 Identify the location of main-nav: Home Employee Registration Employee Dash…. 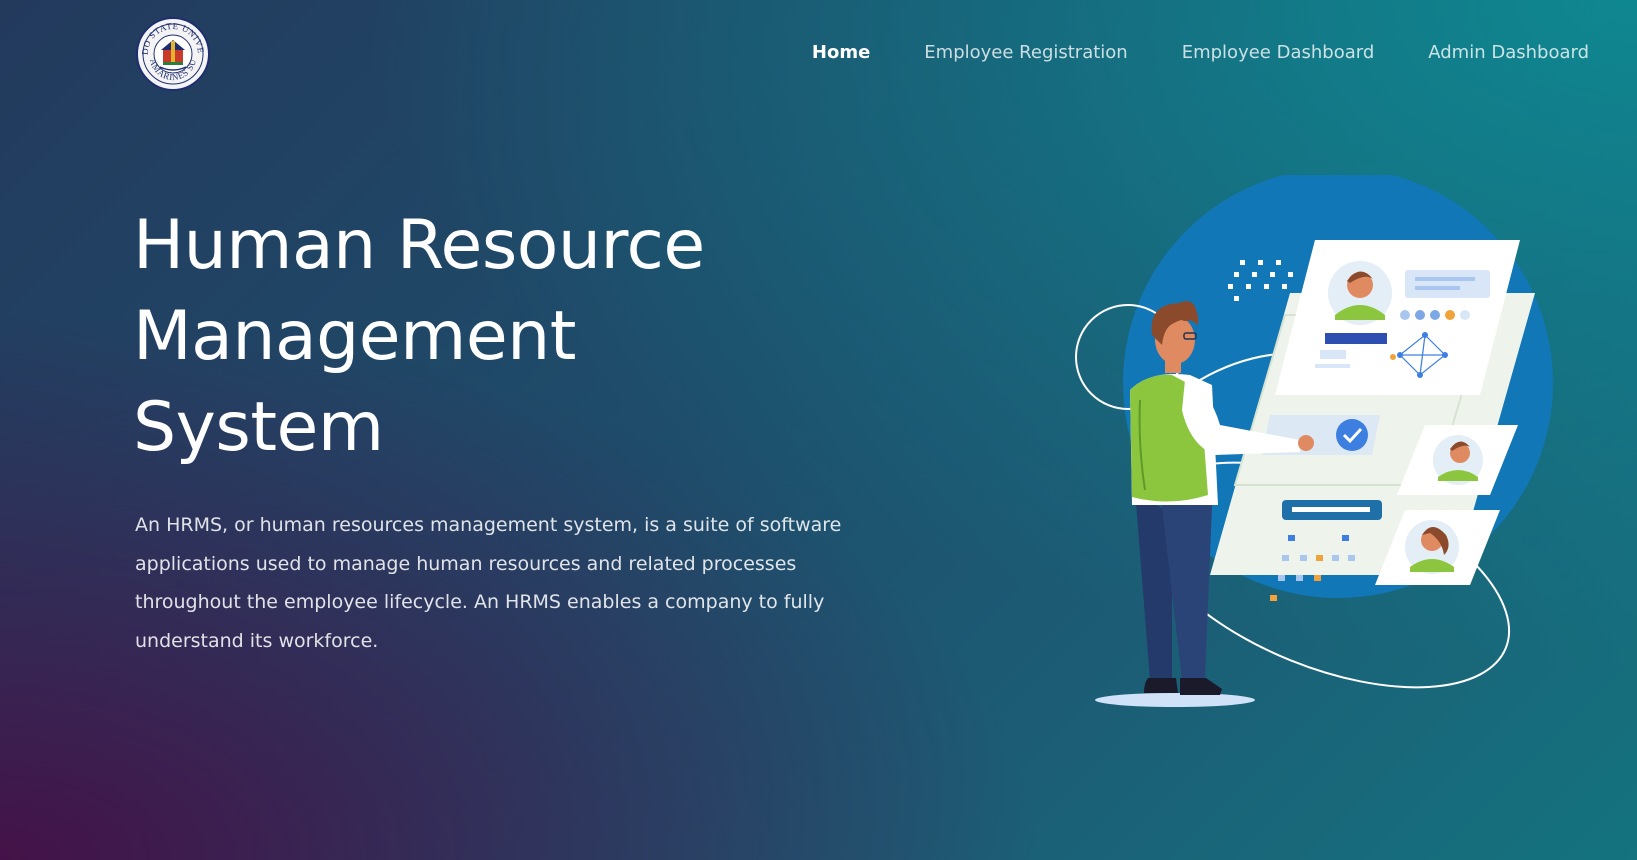
(1173, 52).